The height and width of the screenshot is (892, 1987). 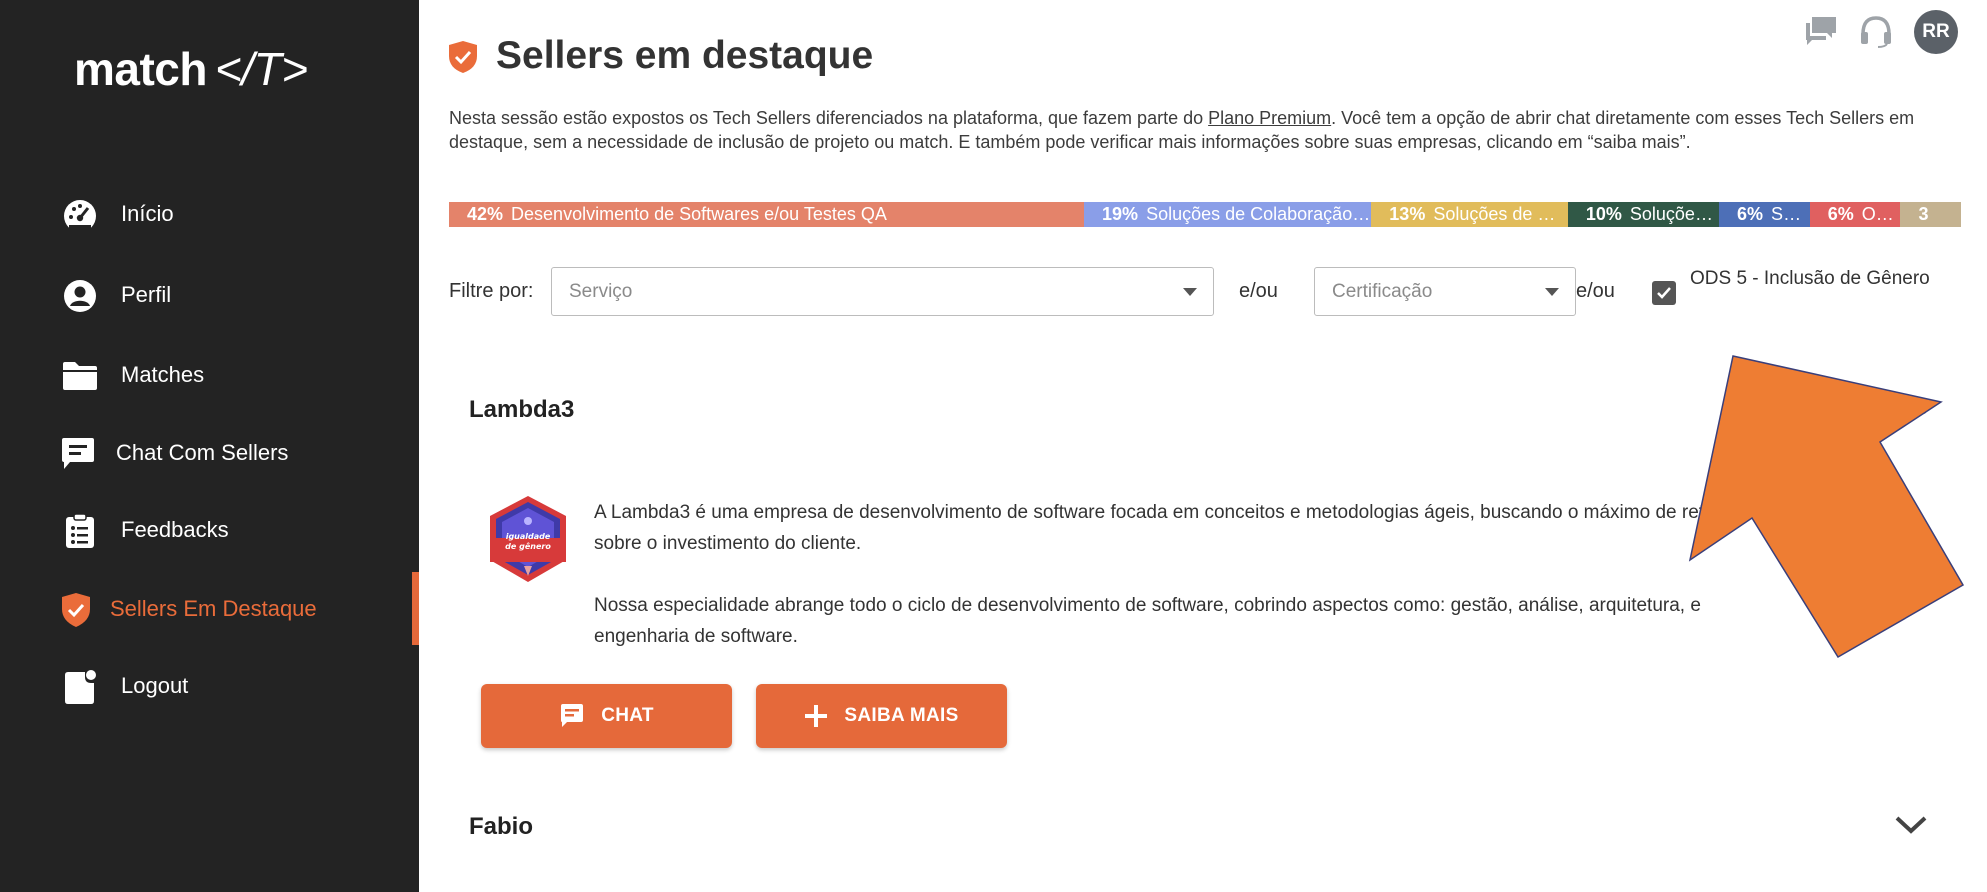 What do you see at coordinates (80, 296) in the screenshot?
I see `user-circle-icon` at bounding box center [80, 296].